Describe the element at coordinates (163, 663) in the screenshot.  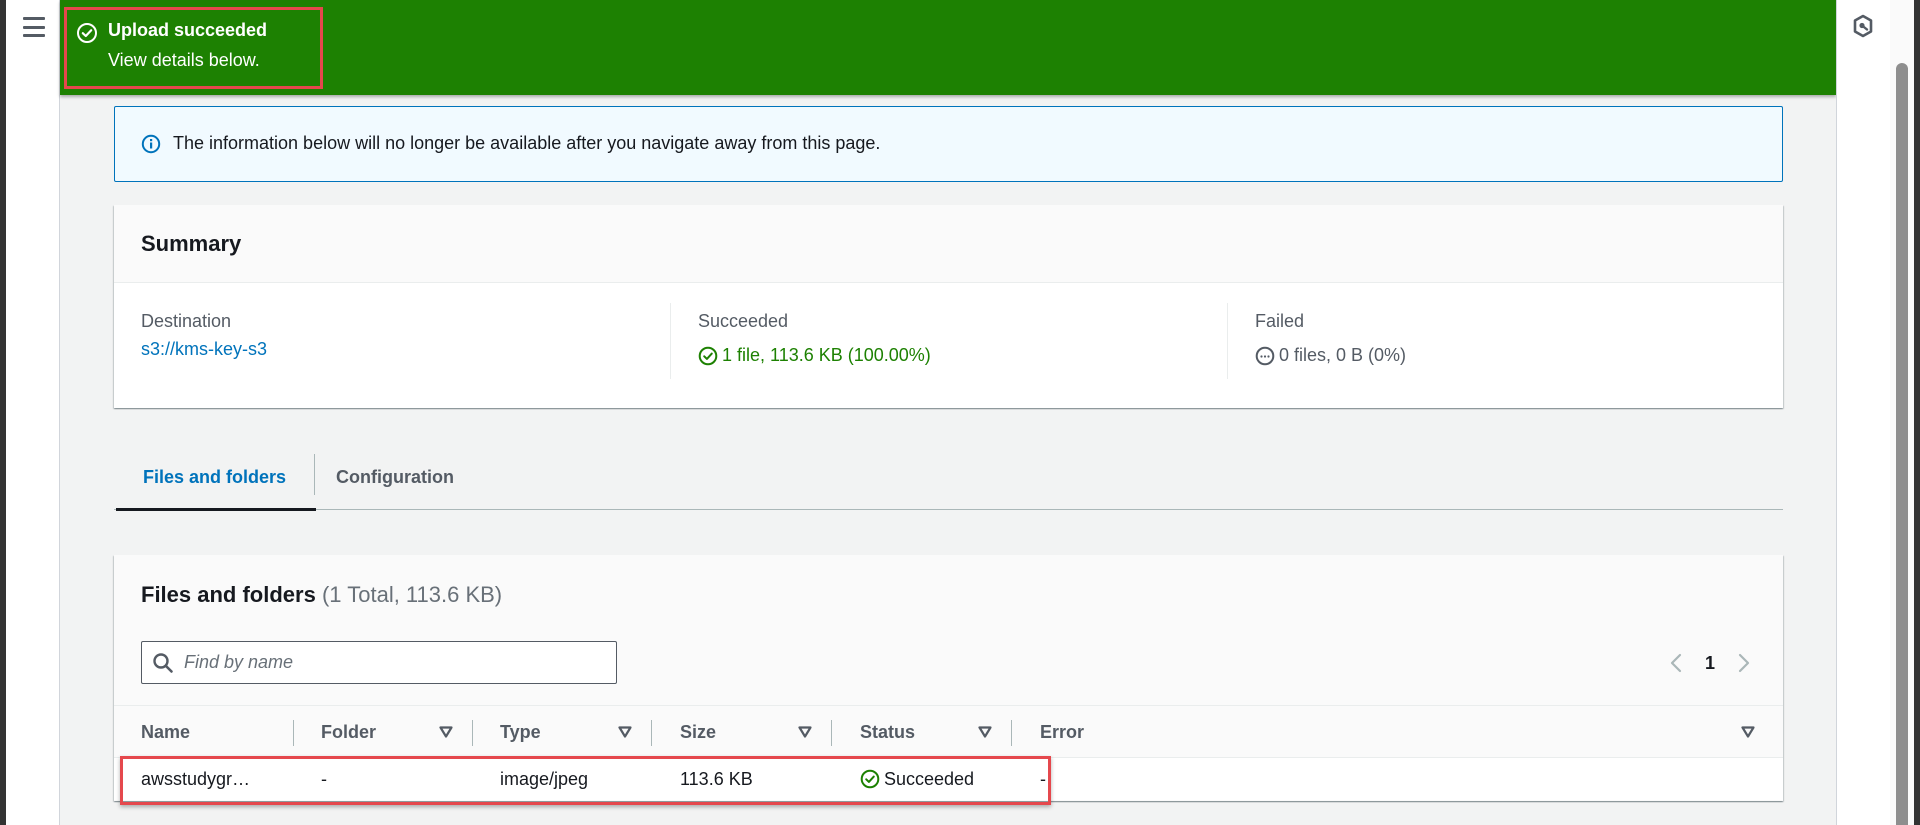
I see `search-icon` at that location.